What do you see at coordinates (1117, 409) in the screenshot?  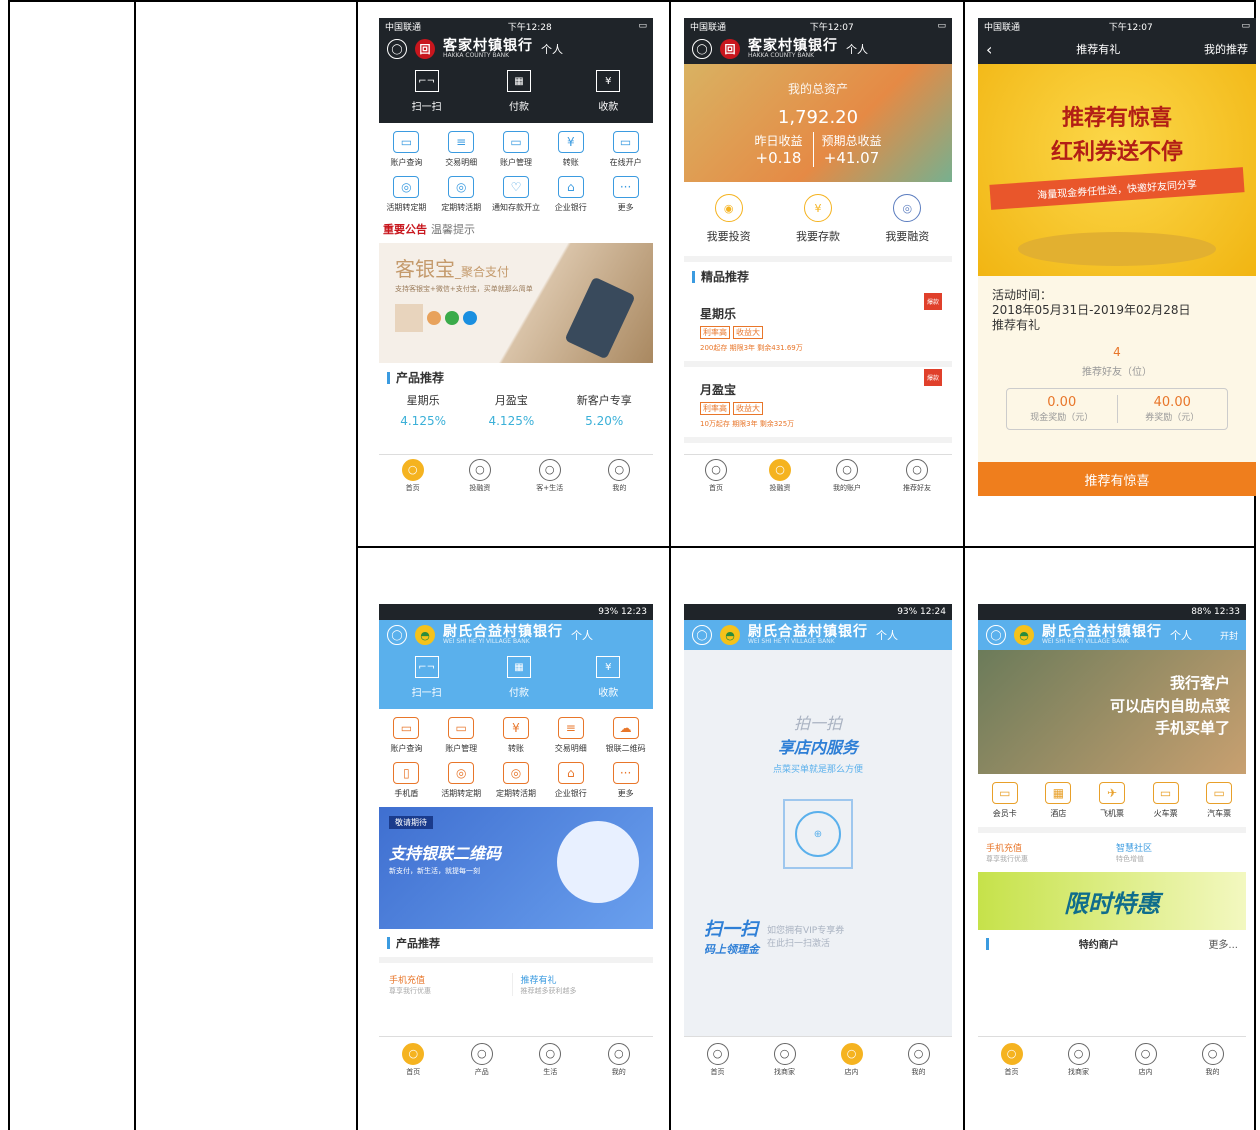 I see `reward-summary: 0.00 现金奖励（元） 40.00 券奖励（元）` at bounding box center [1117, 409].